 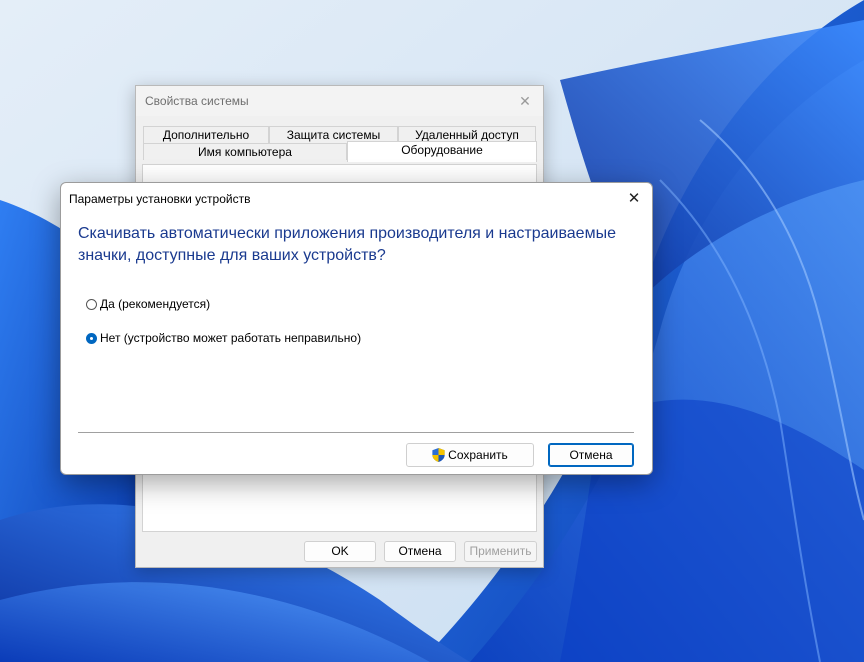 What do you see at coordinates (478, 455) in the screenshot?
I see `save-label: Сохранить` at bounding box center [478, 455].